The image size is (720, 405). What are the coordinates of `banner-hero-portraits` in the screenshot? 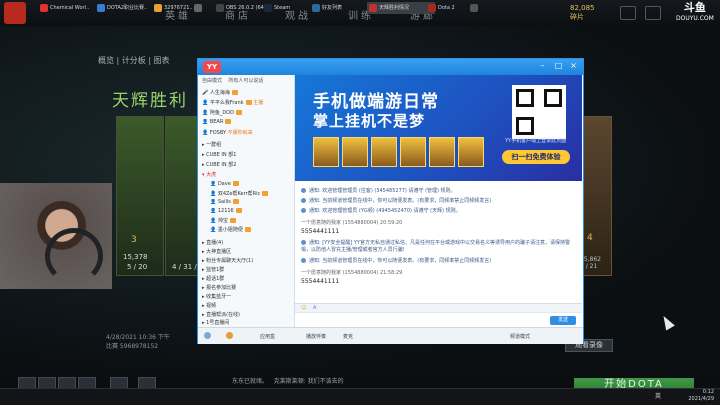 It's located at (403, 152).